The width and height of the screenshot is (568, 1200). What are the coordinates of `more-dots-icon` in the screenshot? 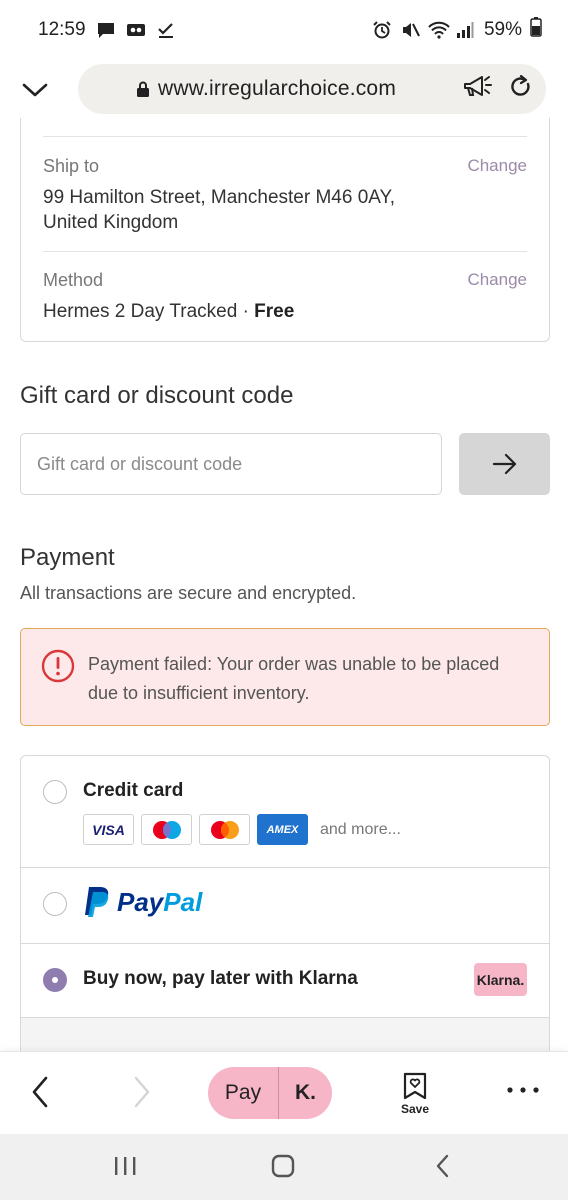 It's located at (523, 1090).